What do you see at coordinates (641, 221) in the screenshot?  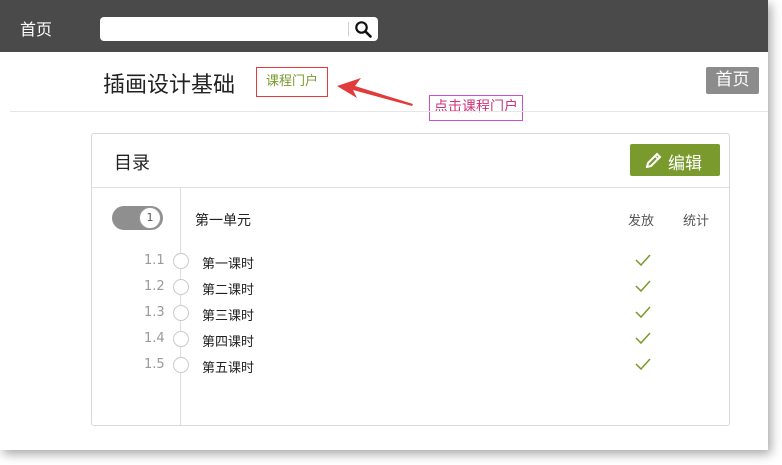 I see `column-header-publish: 发放` at bounding box center [641, 221].